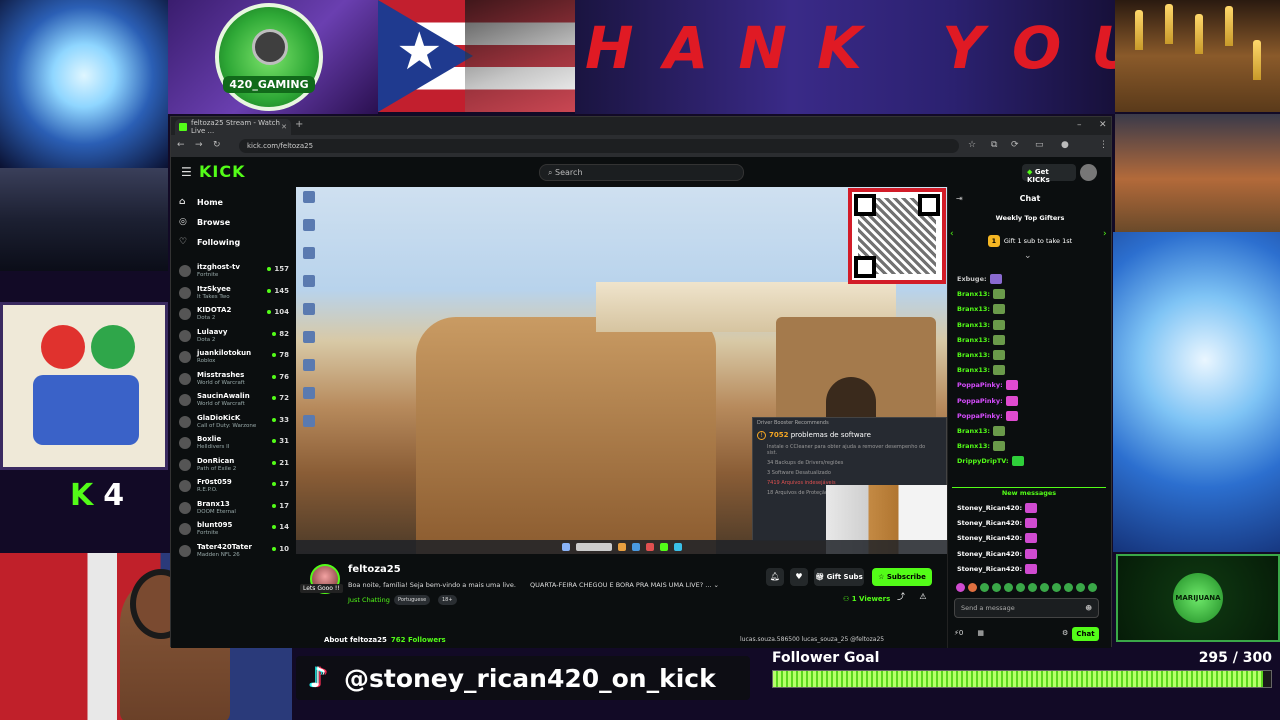 The width and height of the screenshot is (1280, 720). What do you see at coordinates (1026, 608) in the screenshot?
I see `chat-message-input: Send a message ☻` at bounding box center [1026, 608].